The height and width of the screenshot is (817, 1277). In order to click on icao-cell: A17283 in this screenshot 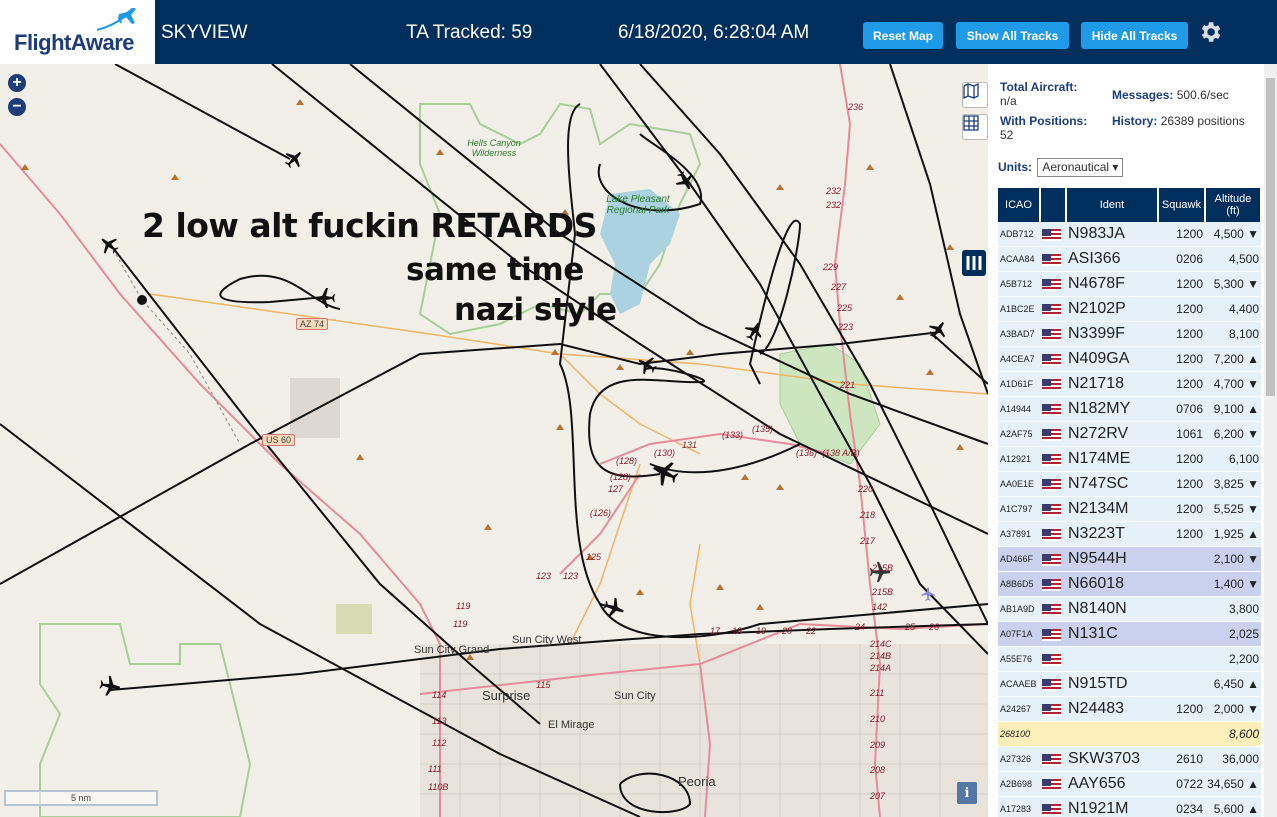, I will do `click(1019, 806)`.